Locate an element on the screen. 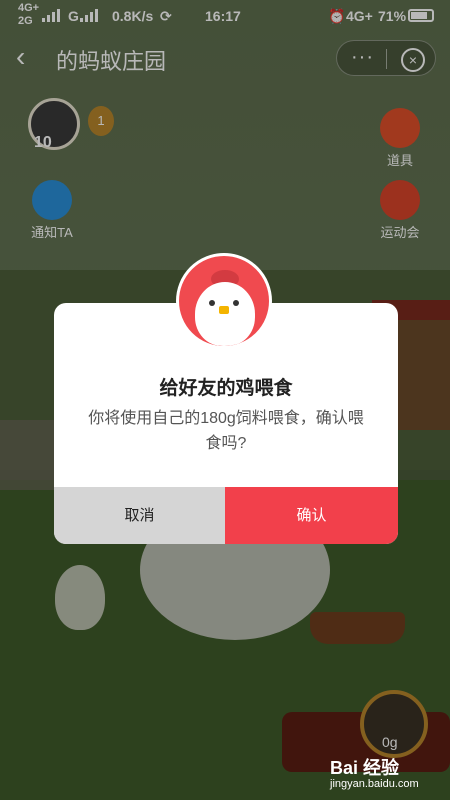 This screenshot has width=450, height=800. dialog-message: 你将使用自己的180g饲料喂食，确认喂食吗? is located at coordinates (226, 431).